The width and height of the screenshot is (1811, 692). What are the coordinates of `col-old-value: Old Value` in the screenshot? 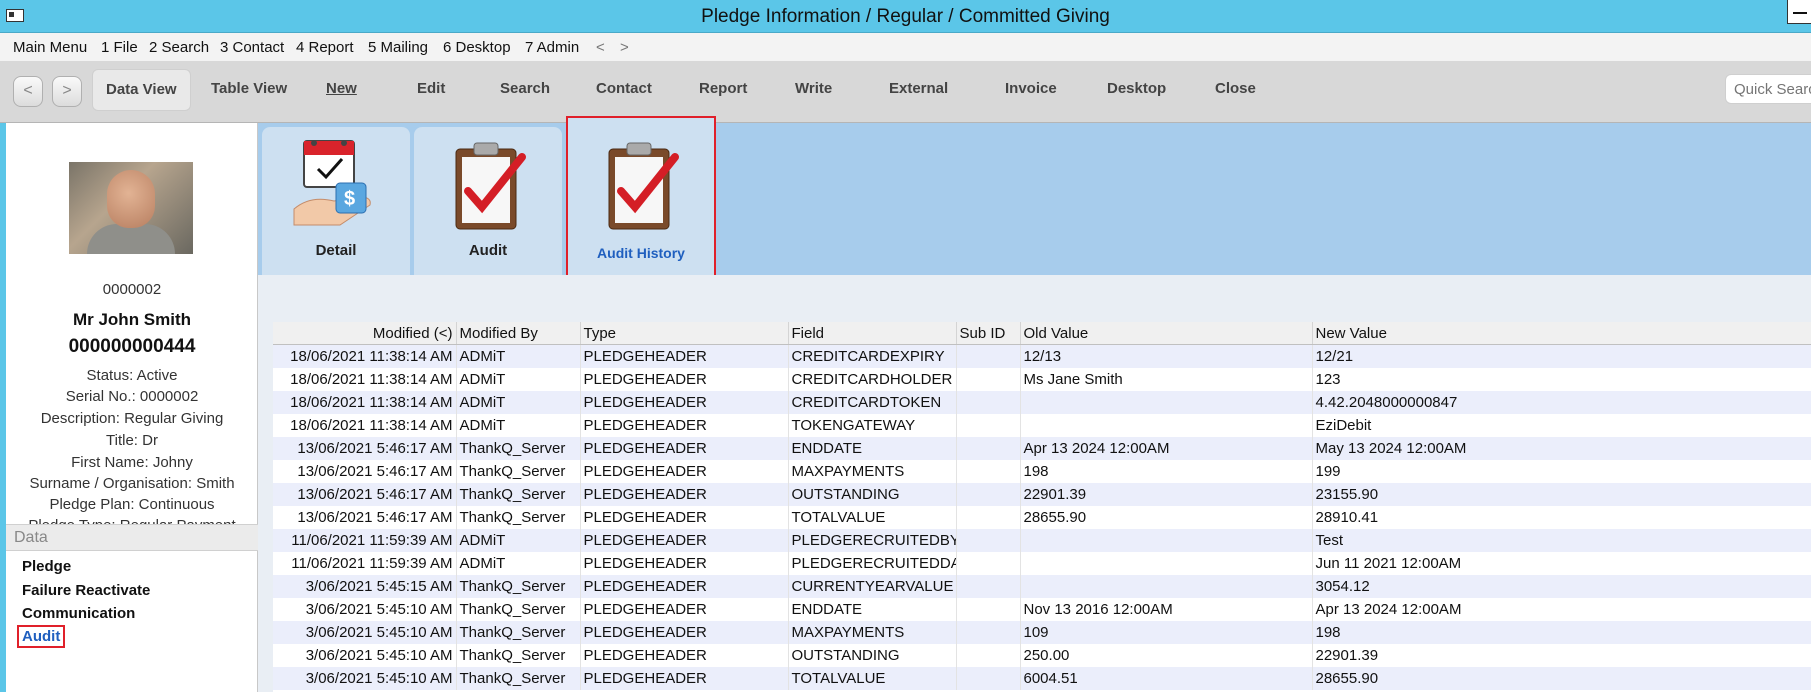 It's located at (1166, 333).